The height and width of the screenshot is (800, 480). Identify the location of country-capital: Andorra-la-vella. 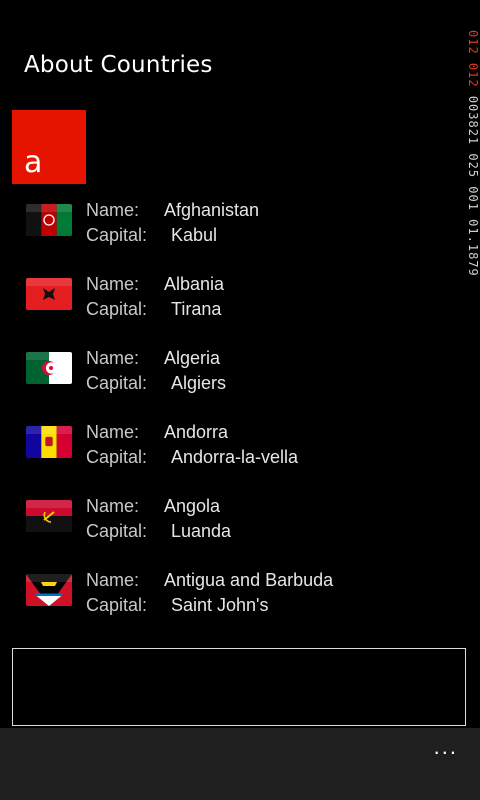
(235, 457).